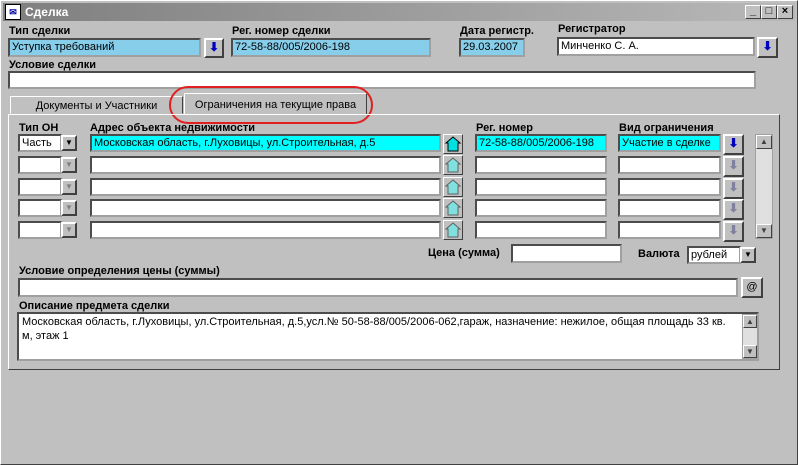  Describe the element at coordinates (13, 12) in the screenshot. I see `document-icon: ✉` at that location.